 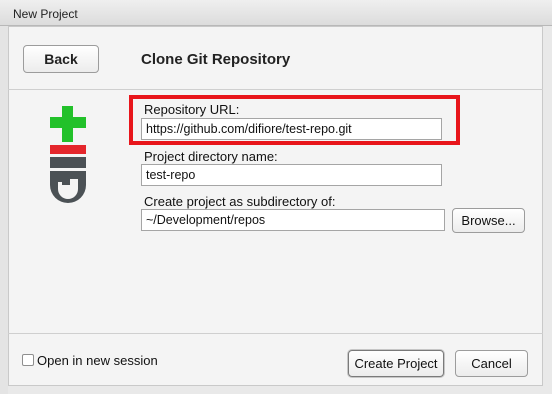 What do you see at coordinates (211, 156) in the screenshot?
I see `dir-name-label: Project directory name:` at bounding box center [211, 156].